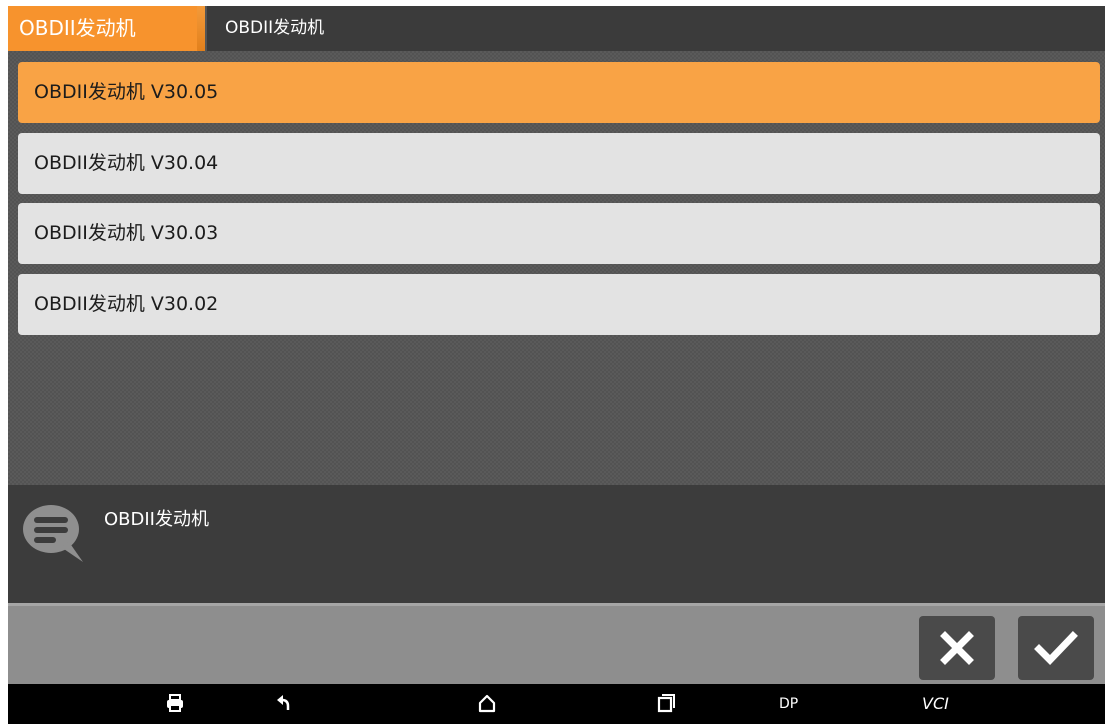 This screenshot has width=1105, height=724. I want to click on android-nav-bar: DP VCI, so click(556, 704).